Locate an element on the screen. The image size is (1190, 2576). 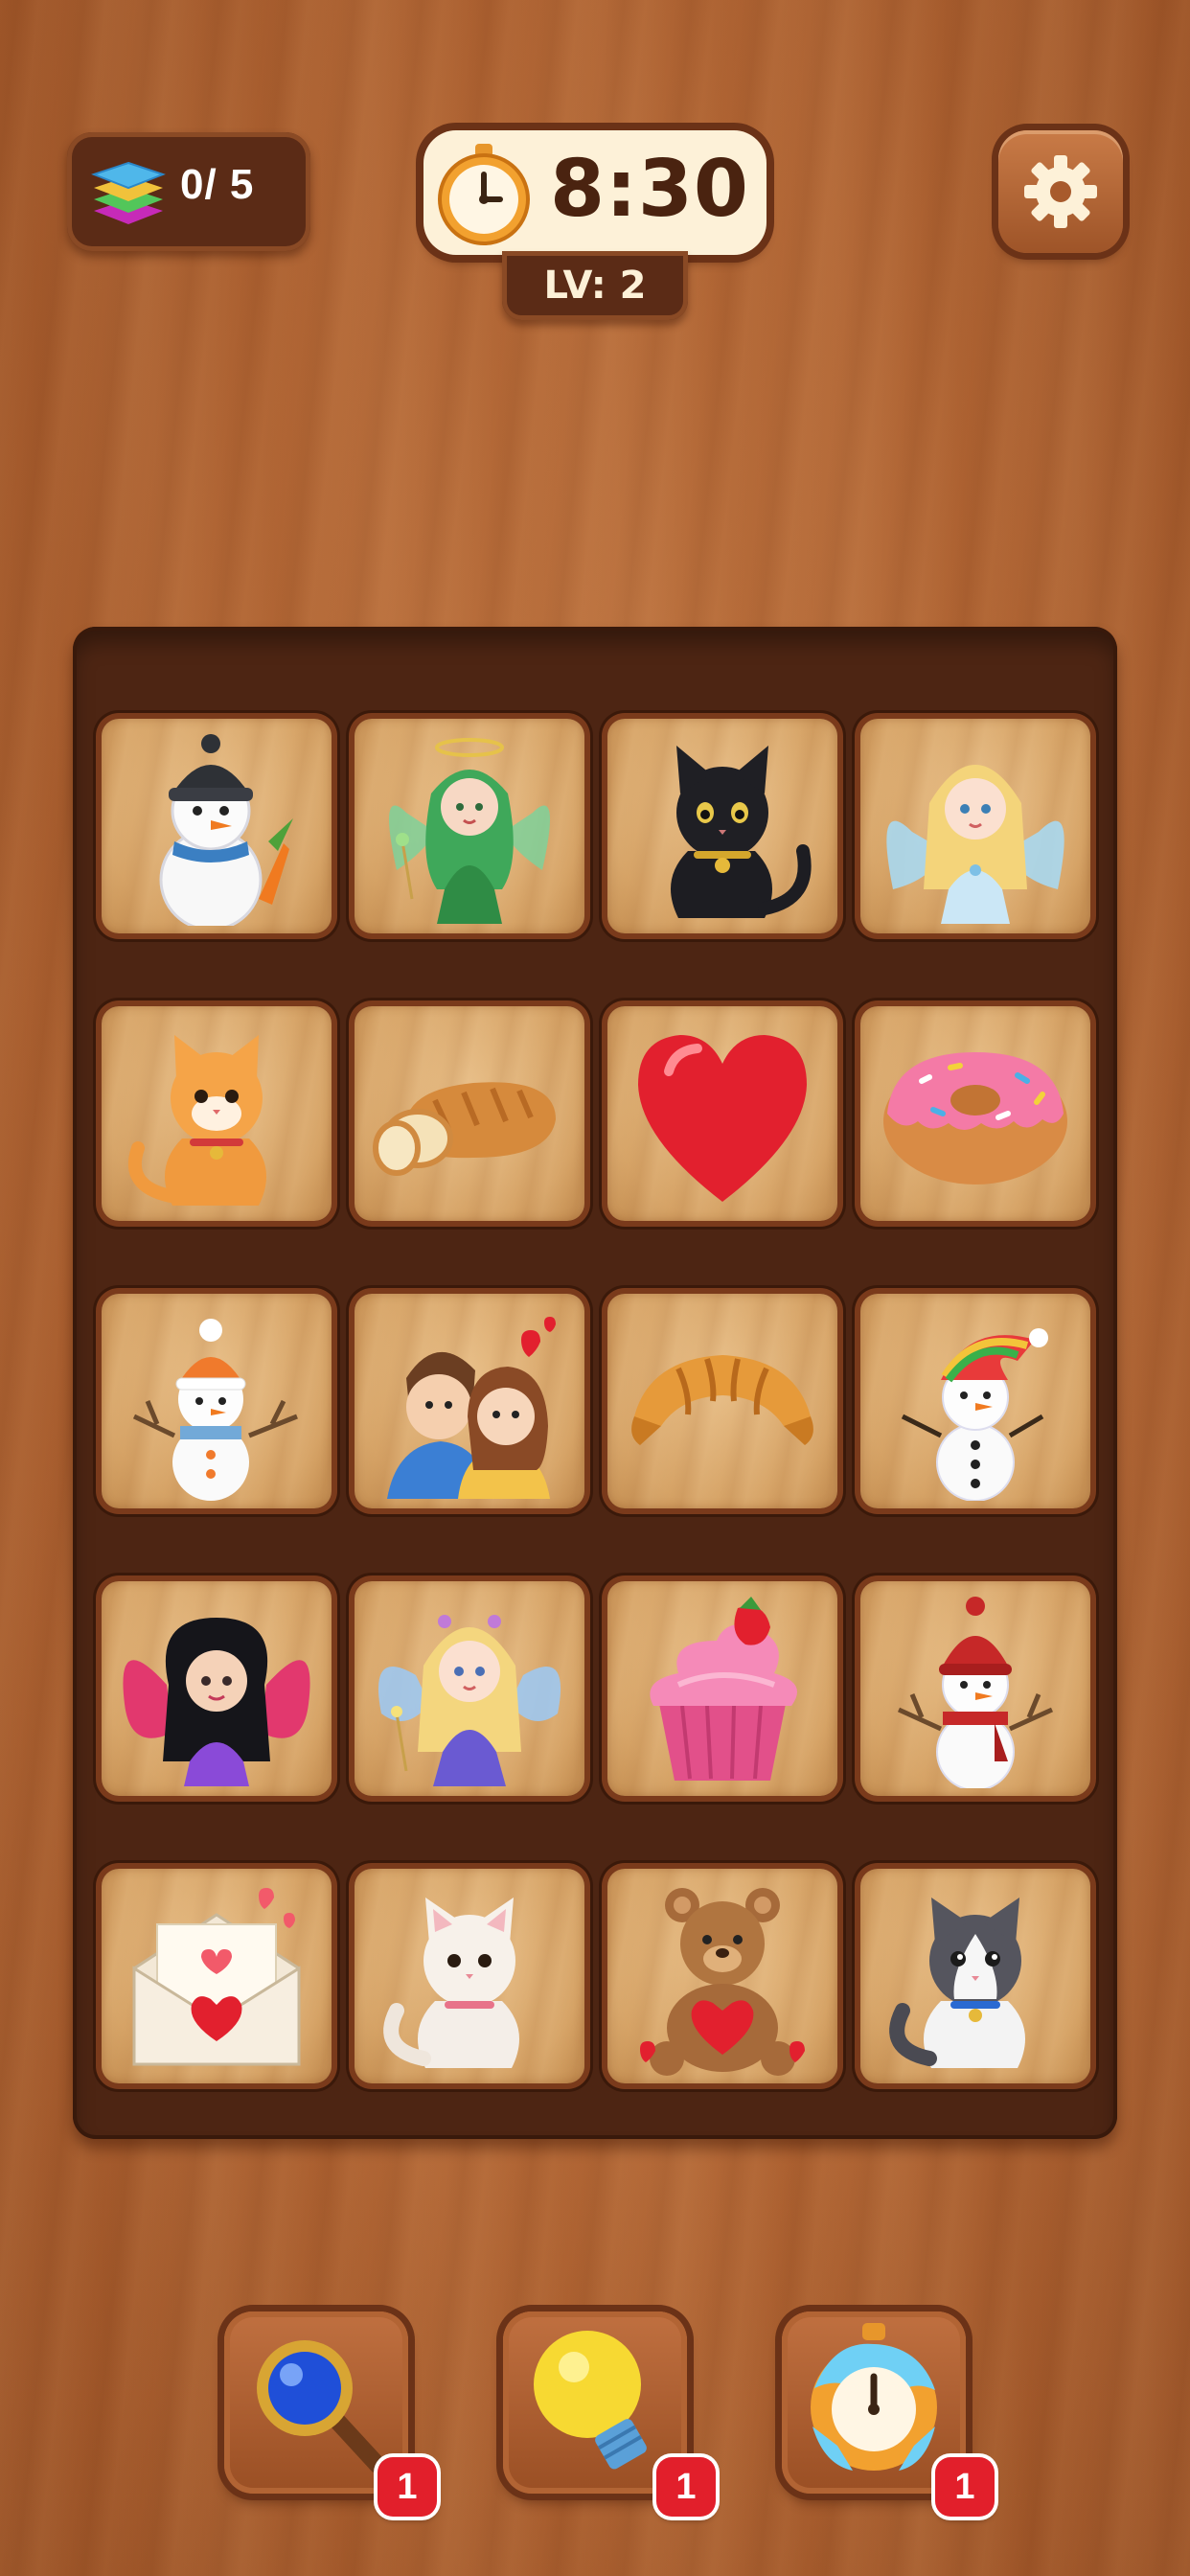
tile-gray-white-cat is located at coordinates (975, 1976).